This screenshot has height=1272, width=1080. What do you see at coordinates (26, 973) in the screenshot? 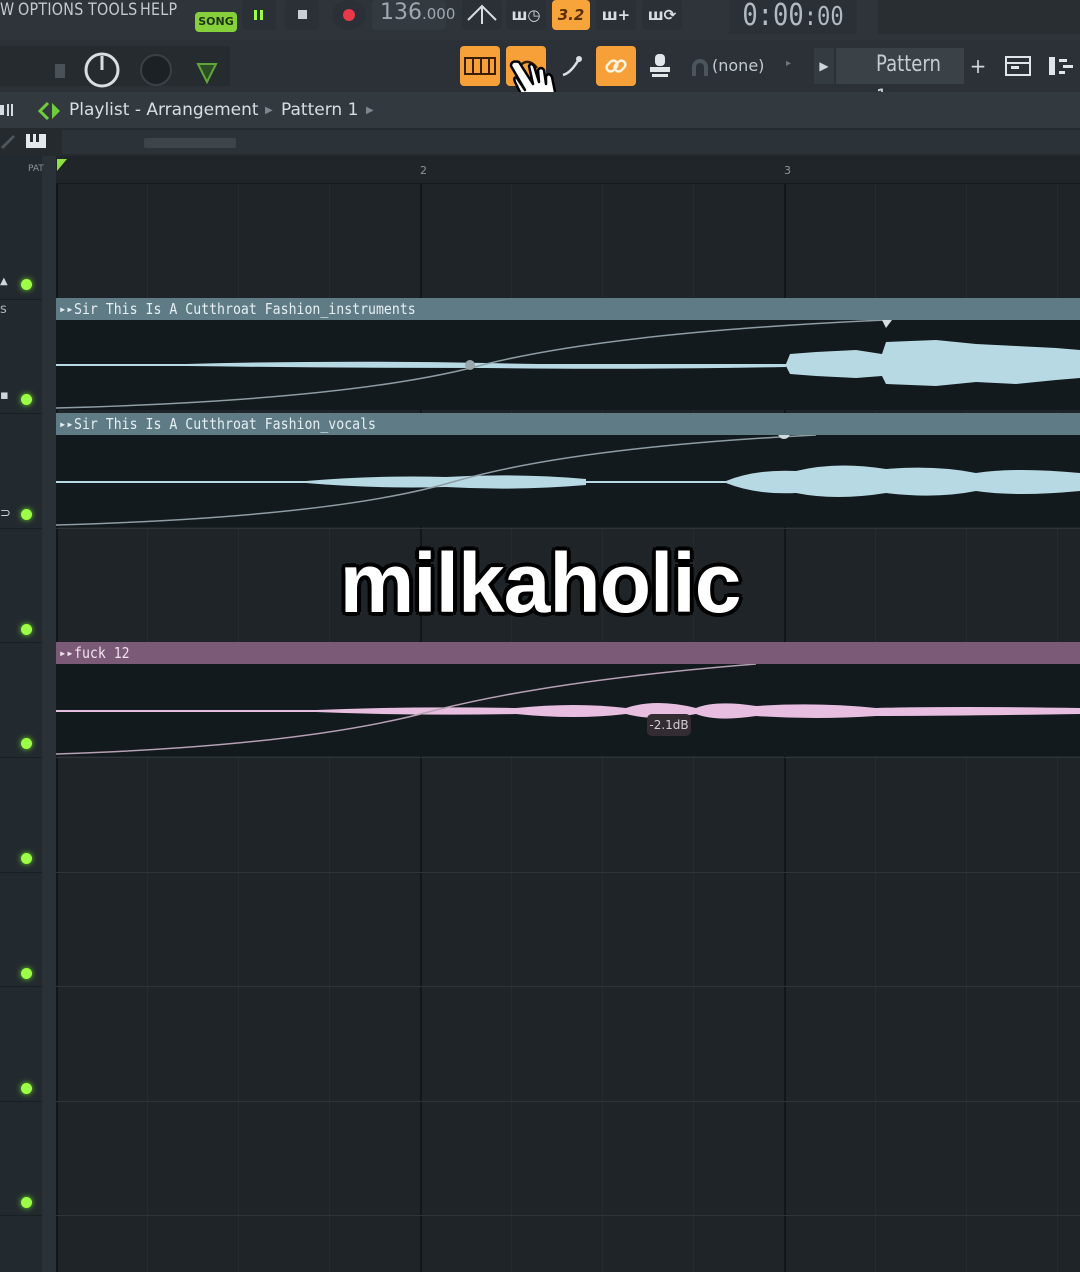
I see `track-7-led` at bounding box center [26, 973].